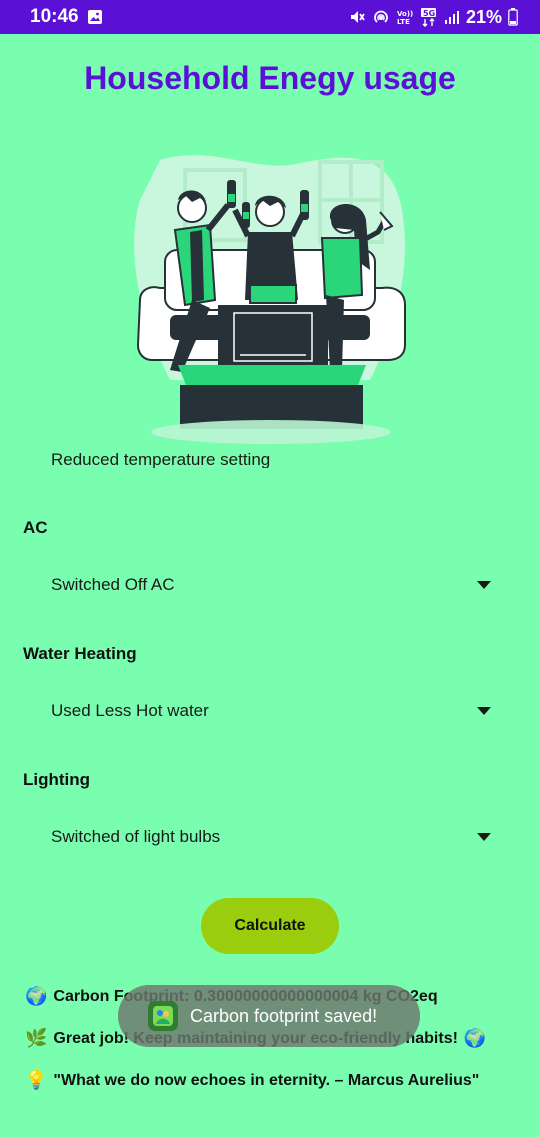 The height and width of the screenshot is (1137, 540). I want to click on toast-text: Carbon footprint saved!, so click(284, 1015).